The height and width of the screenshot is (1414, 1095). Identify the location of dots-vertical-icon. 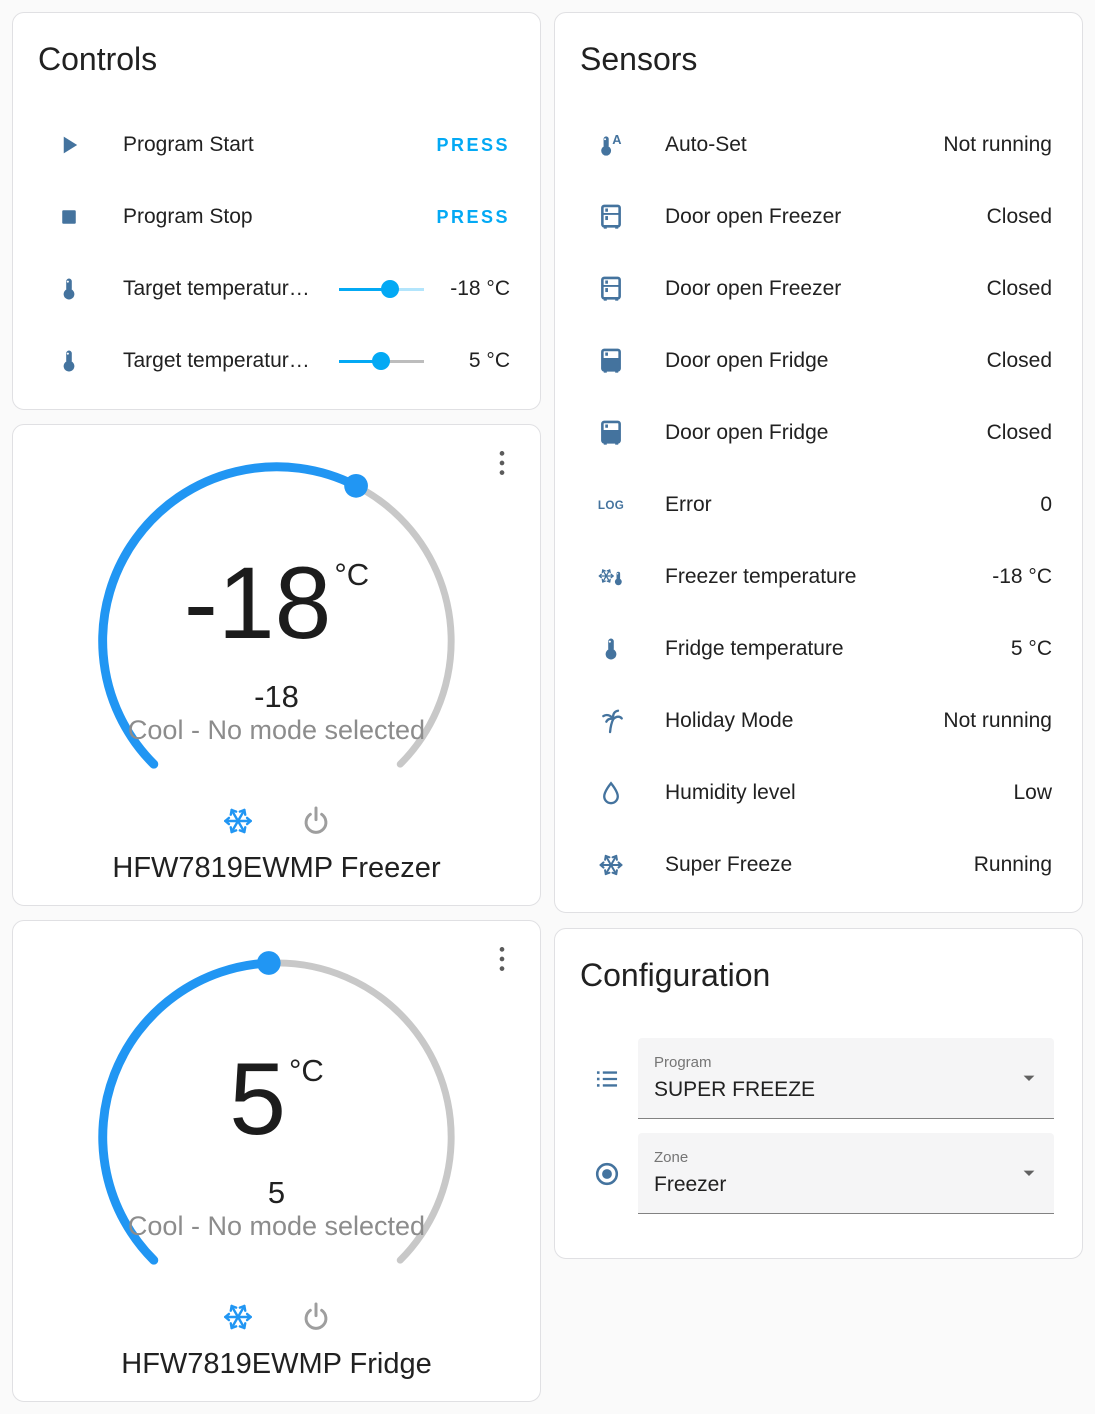
(502, 959).